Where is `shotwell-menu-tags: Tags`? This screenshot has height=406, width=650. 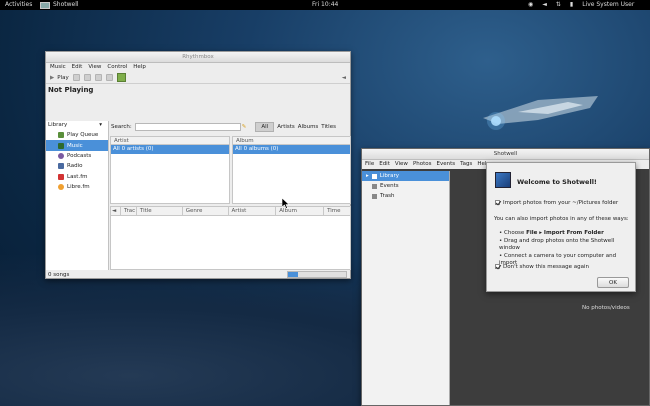
shotwell-menu-tags: Tags is located at coordinates (466, 164).